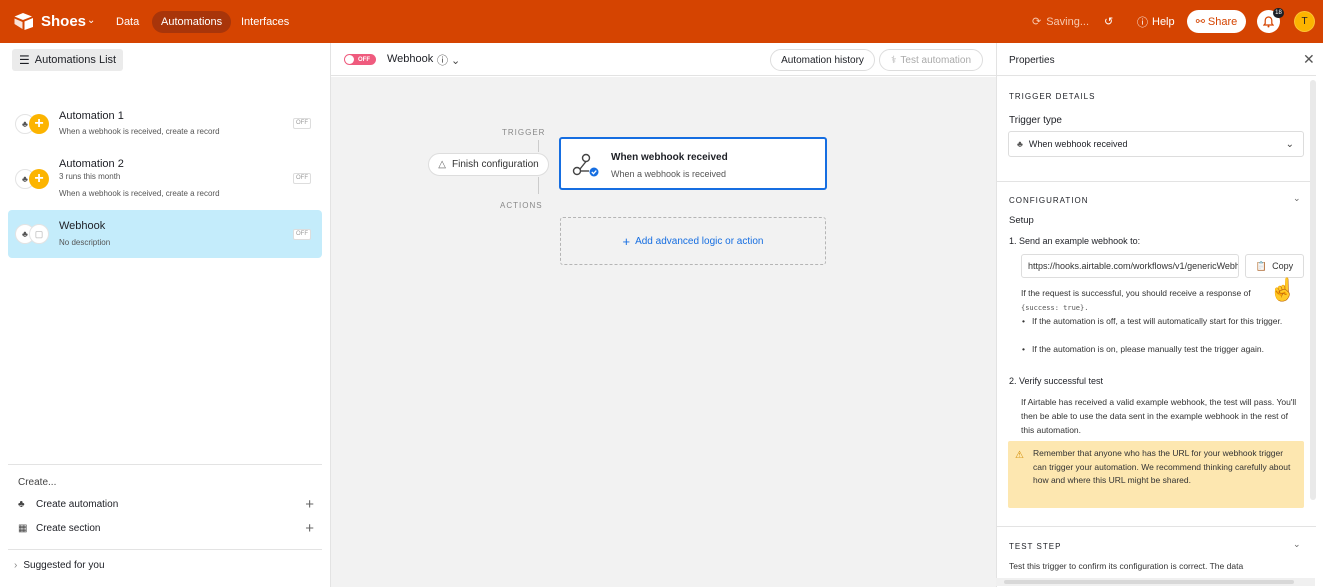 This screenshot has width=1323, height=587. Describe the element at coordinates (349, 59) in the screenshot. I see `toggle-knob` at that location.